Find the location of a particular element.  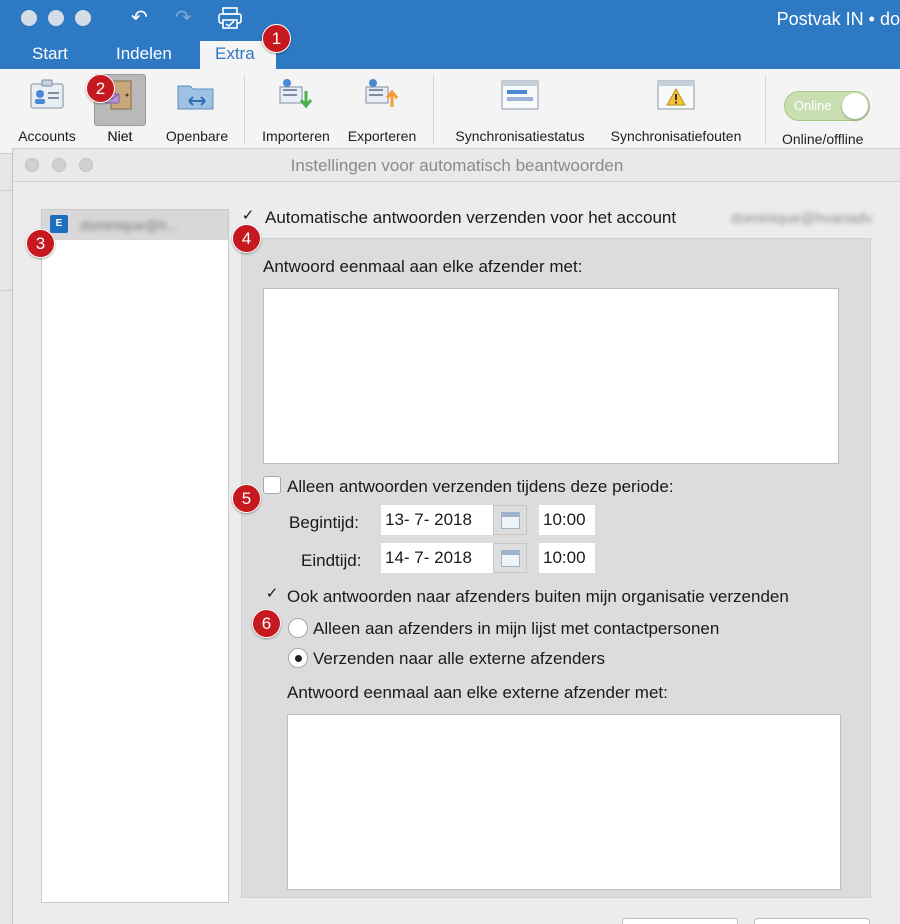

reply-textarea is located at coordinates (551, 376).